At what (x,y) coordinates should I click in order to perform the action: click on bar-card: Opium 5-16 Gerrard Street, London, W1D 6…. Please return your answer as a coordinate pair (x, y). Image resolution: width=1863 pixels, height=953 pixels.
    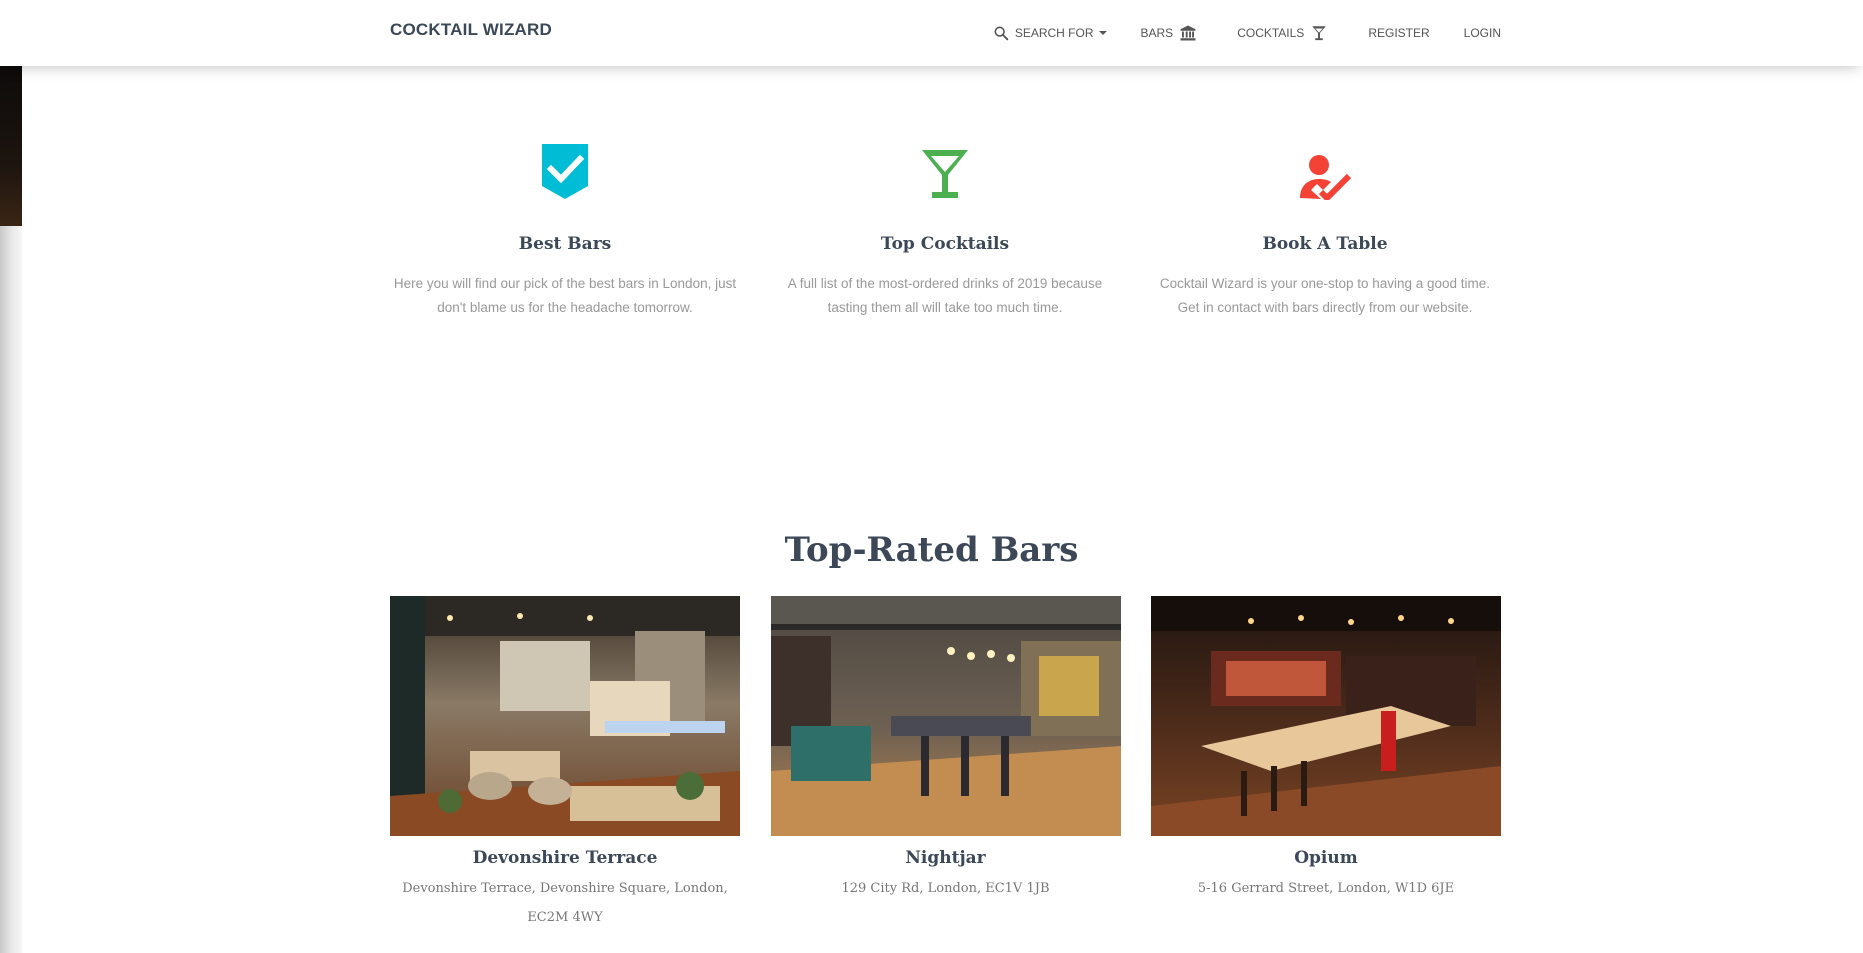
    Looking at the image, I should click on (1326, 764).